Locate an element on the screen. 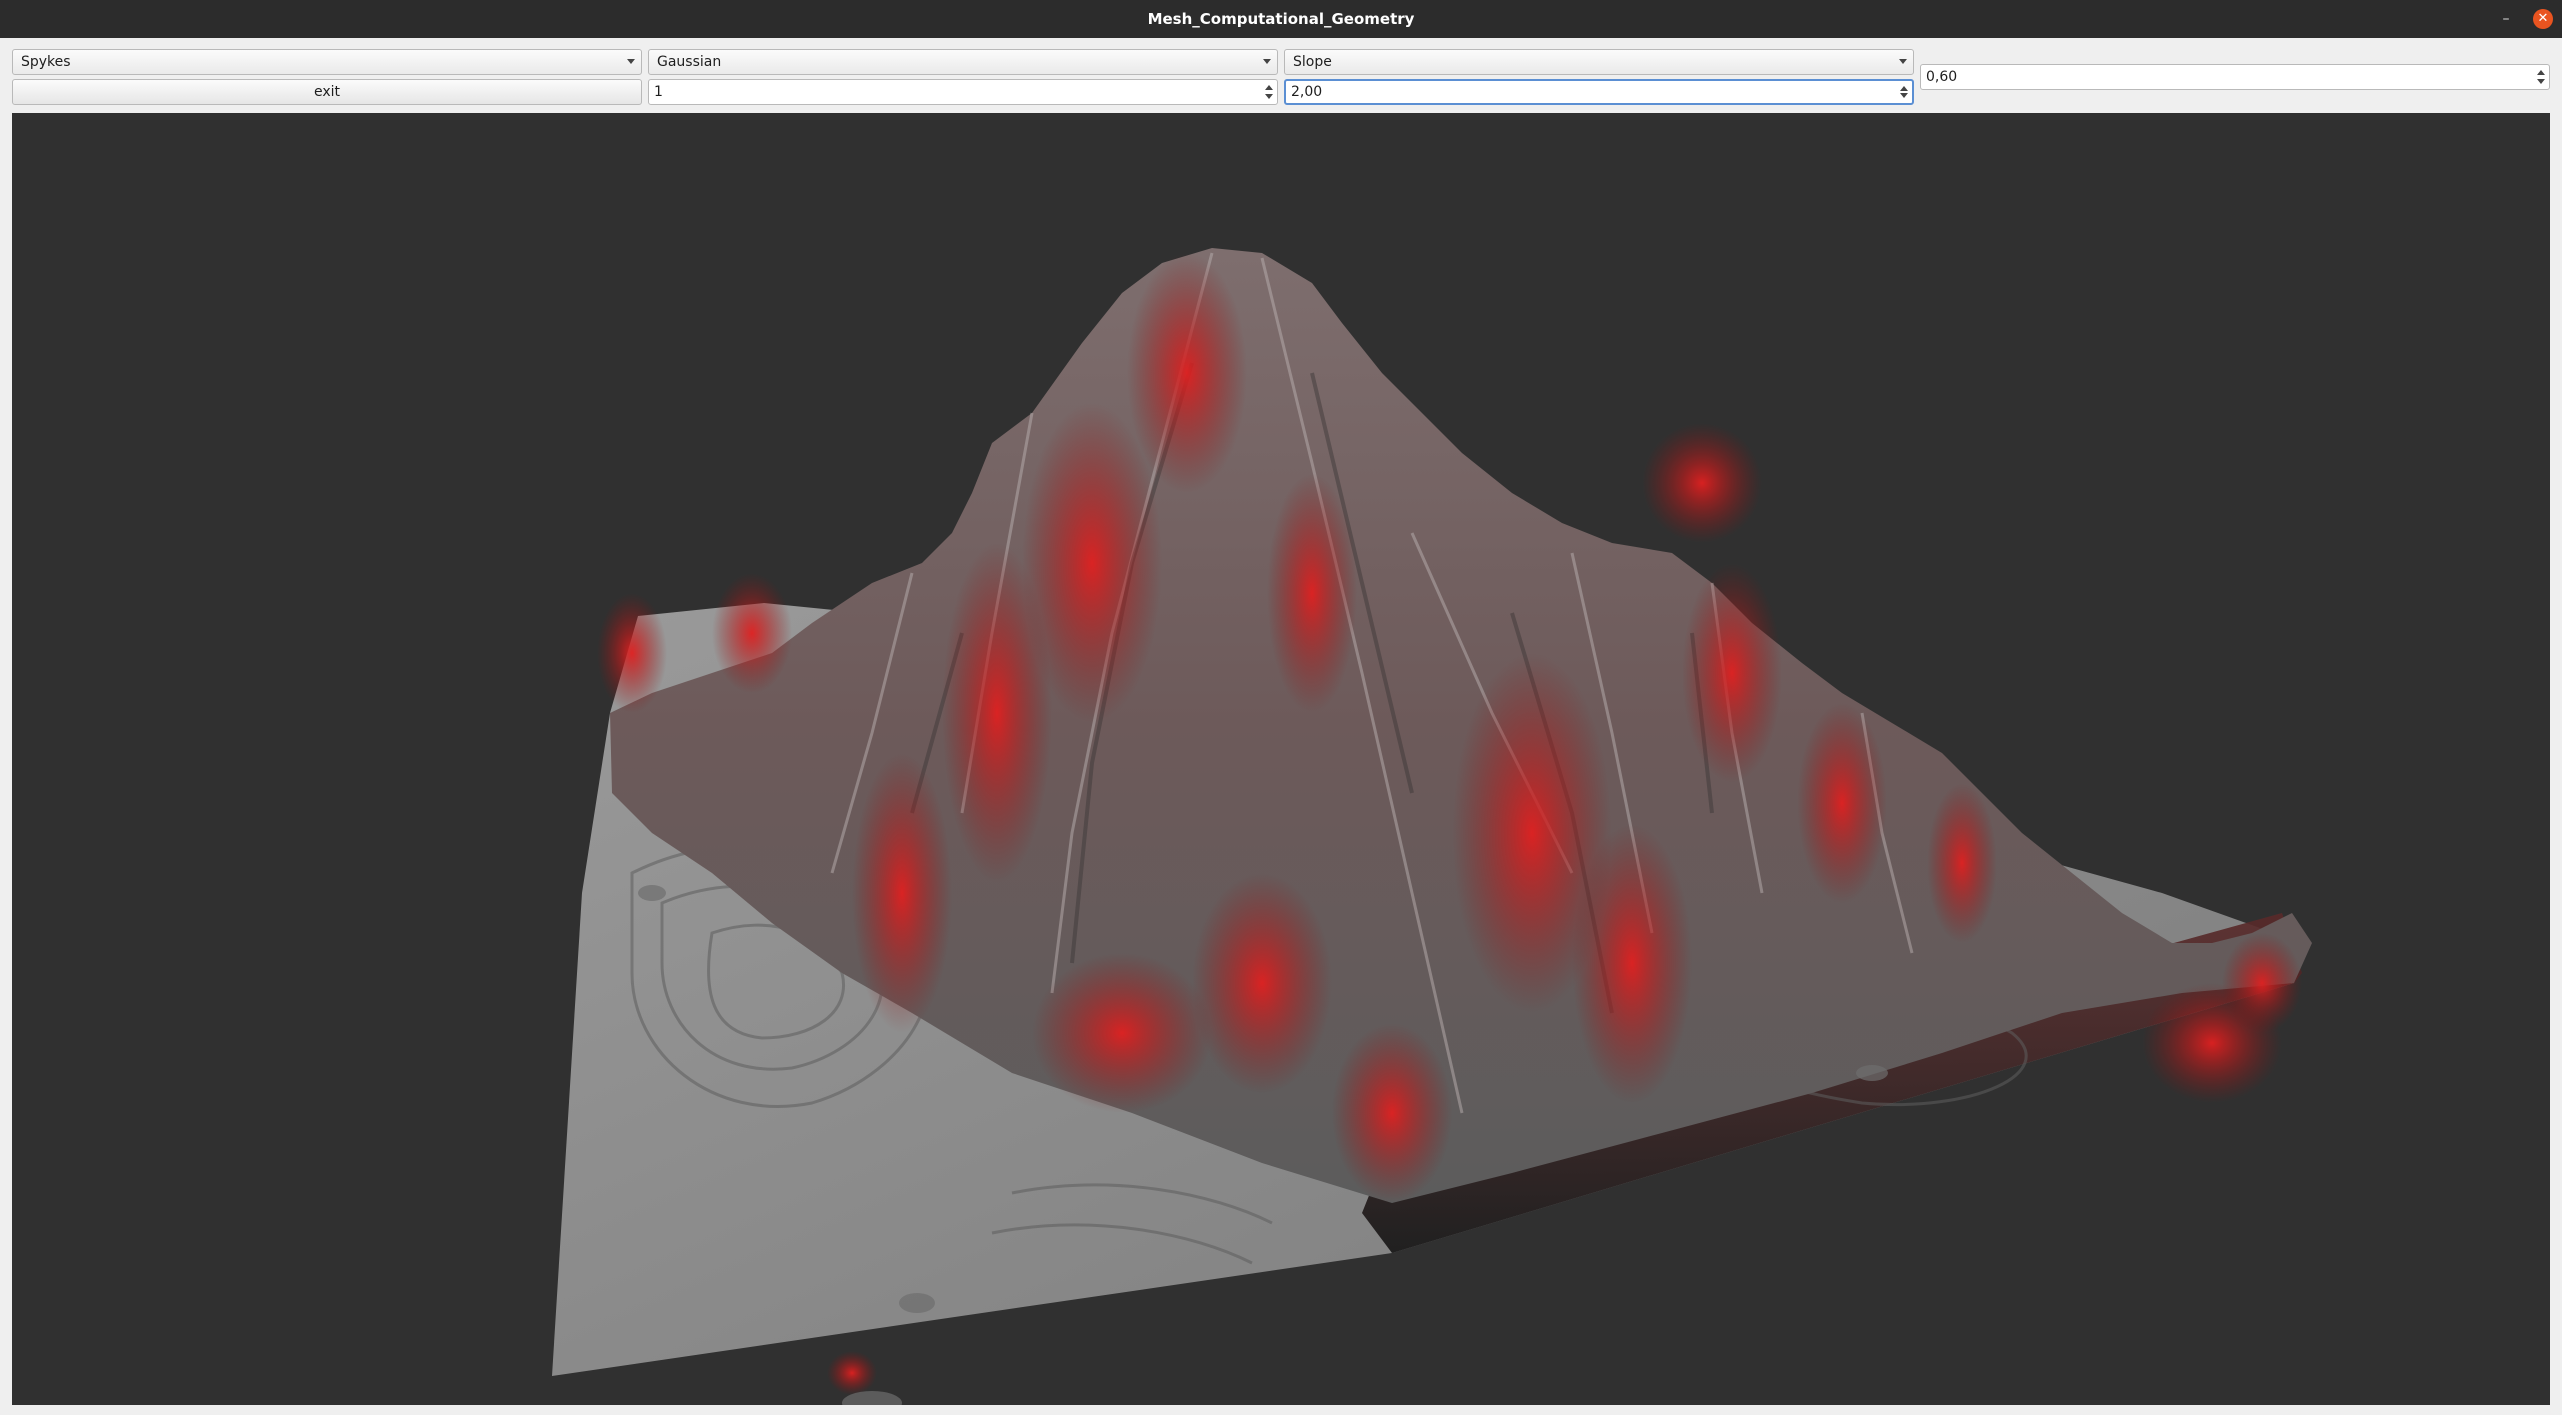 The image size is (2562, 1415). threshold-spinbox is located at coordinates (2235, 77).